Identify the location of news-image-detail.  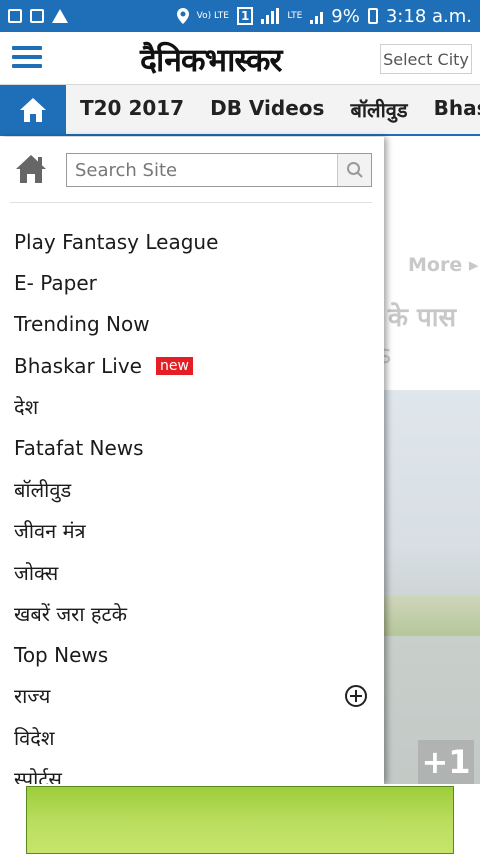
(432, 616).